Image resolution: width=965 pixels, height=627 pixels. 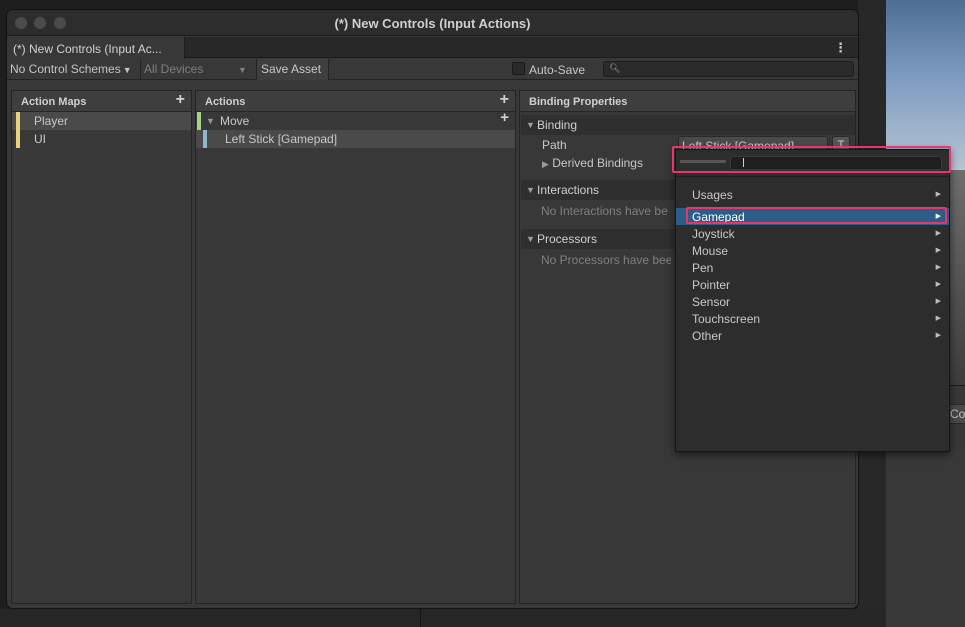 I want to click on popup-mode-toggle, so click(x=703, y=161).